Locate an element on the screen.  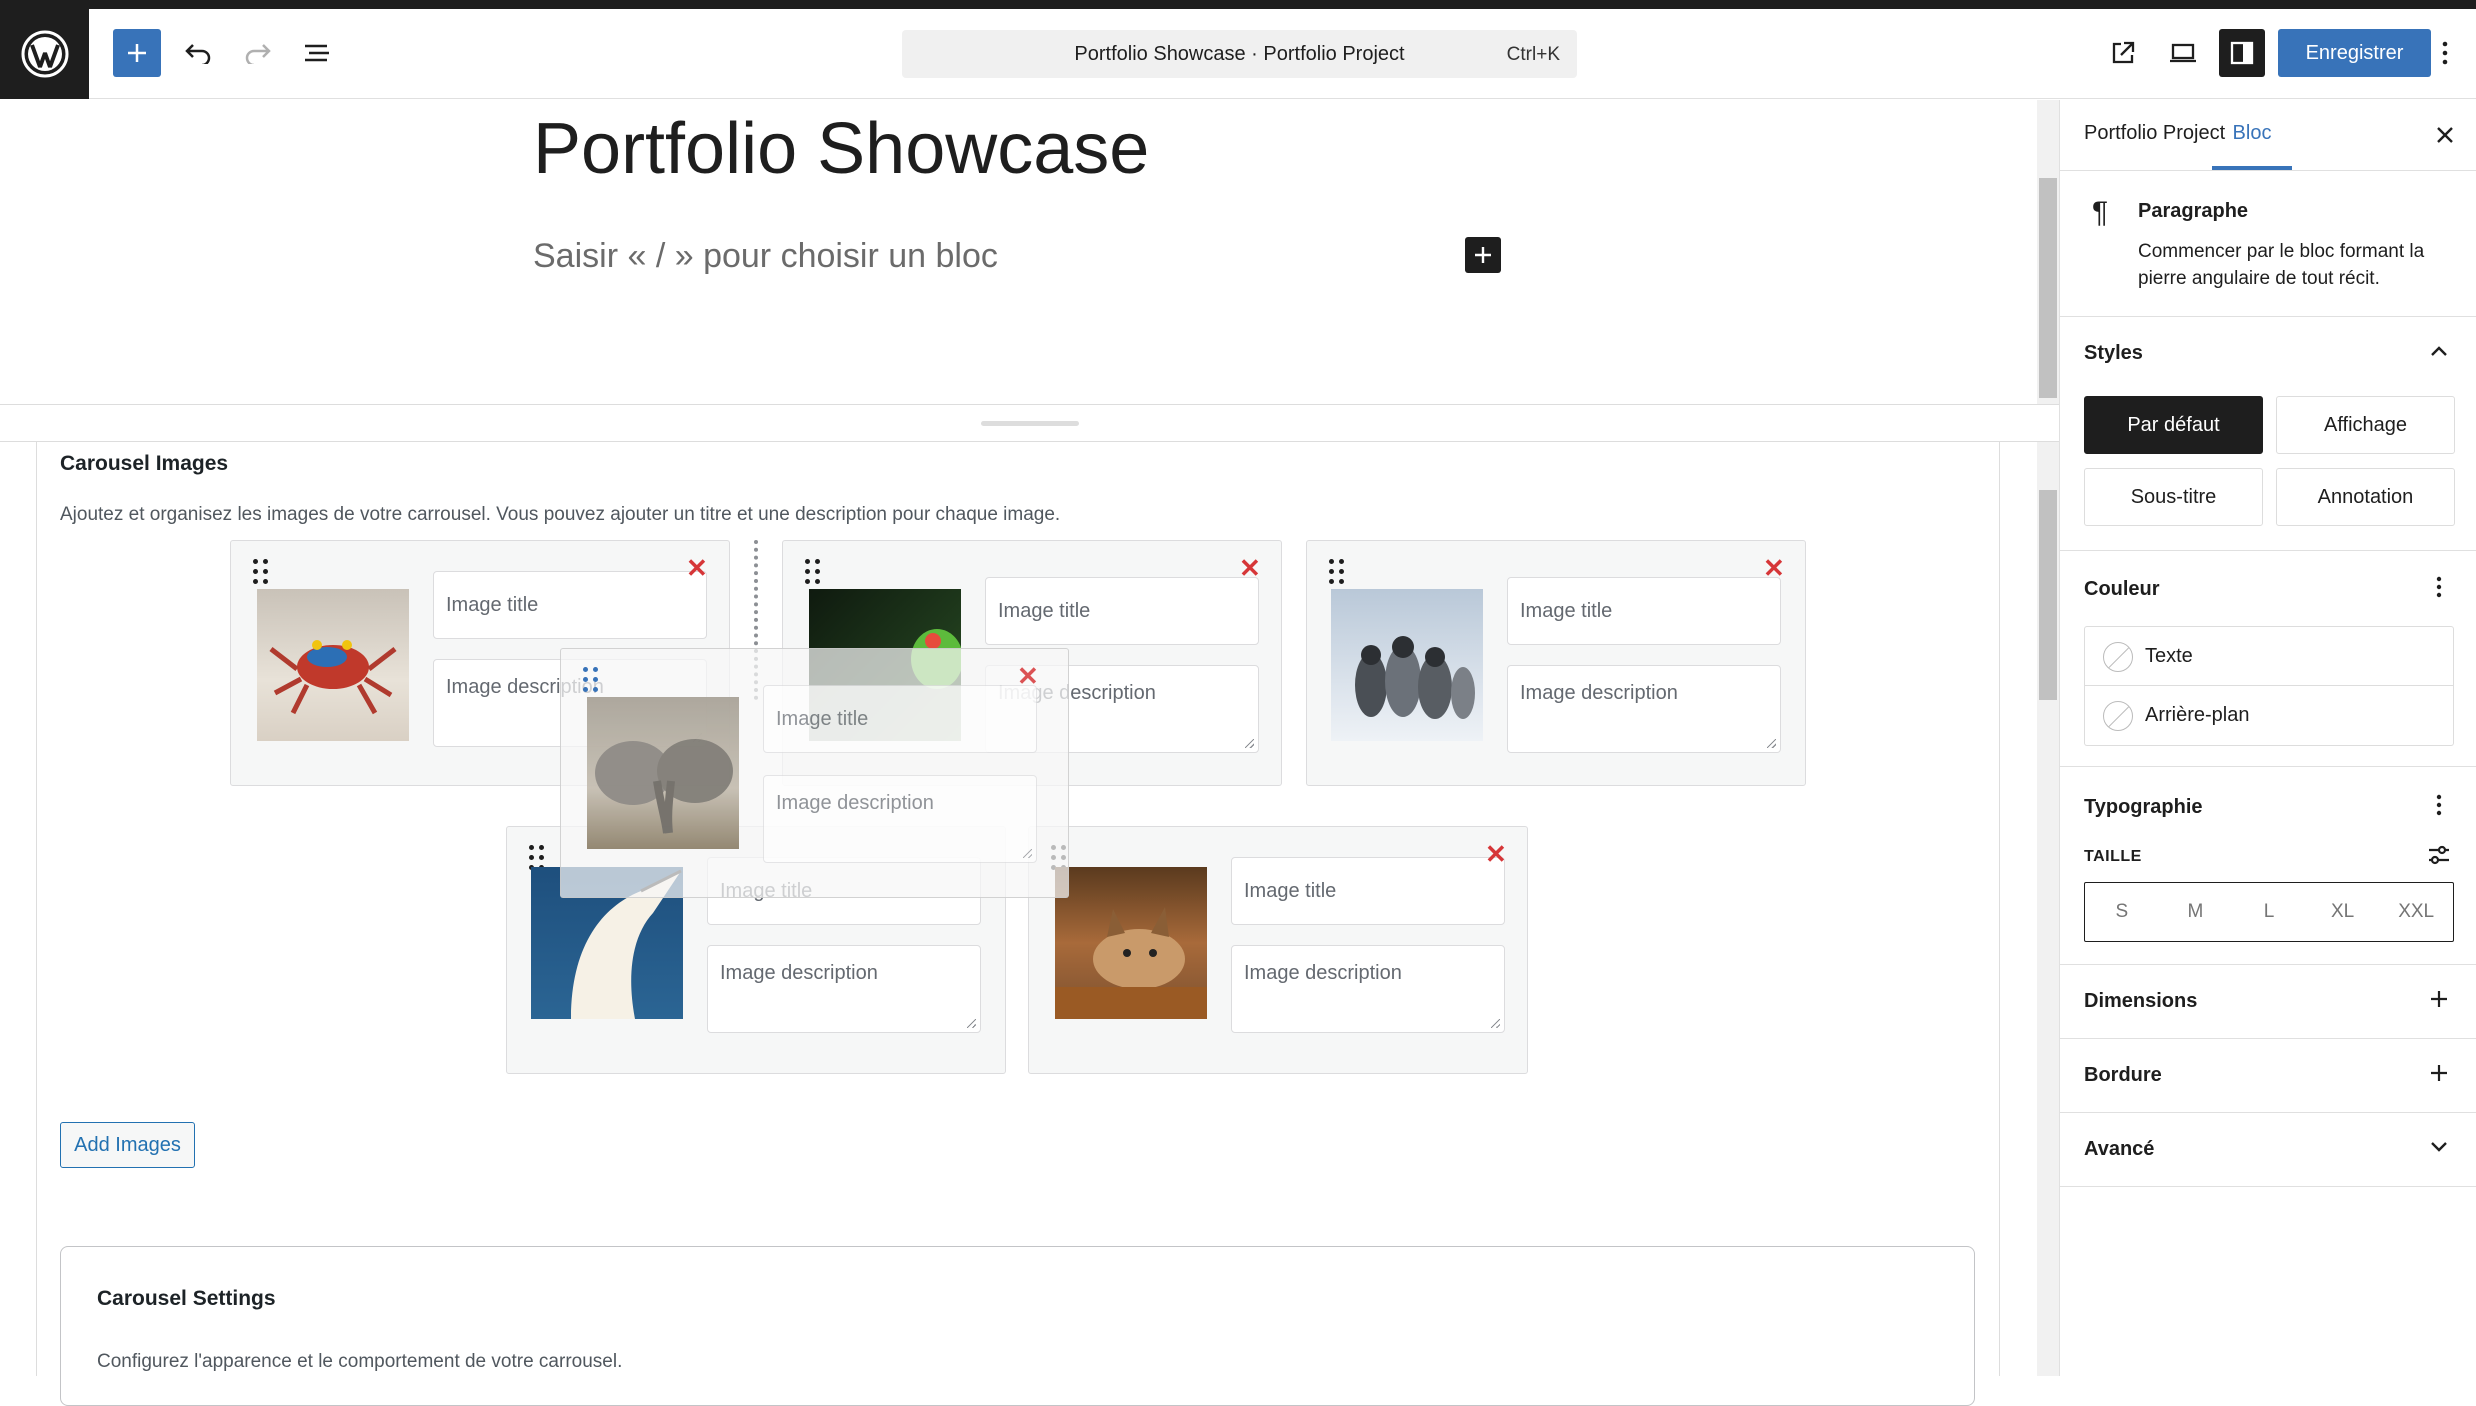
external-link-icon is located at coordinates (2123, 52).